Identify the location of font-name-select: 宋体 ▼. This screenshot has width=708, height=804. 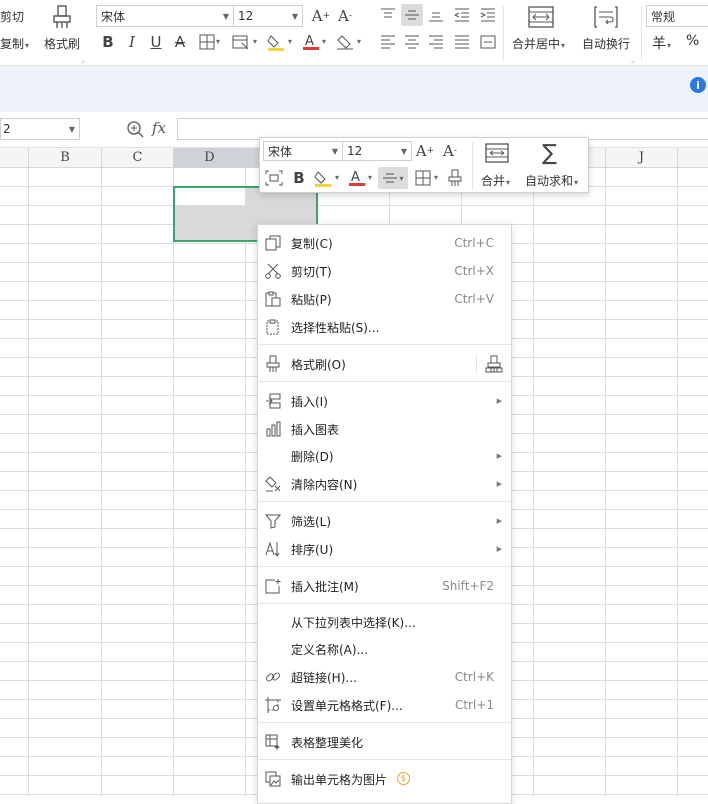
(165, 16).